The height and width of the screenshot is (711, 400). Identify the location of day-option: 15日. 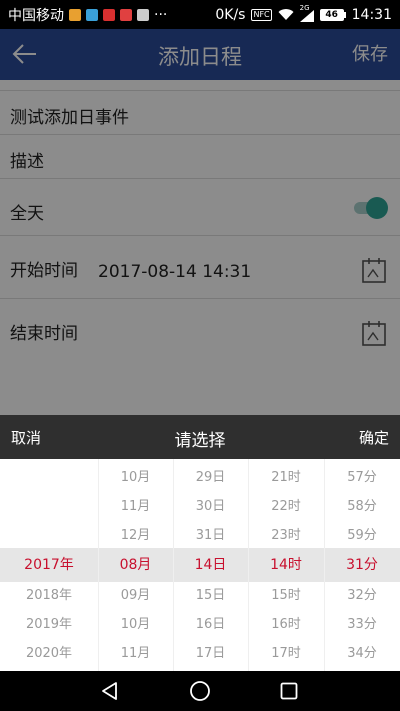
(210, 595).